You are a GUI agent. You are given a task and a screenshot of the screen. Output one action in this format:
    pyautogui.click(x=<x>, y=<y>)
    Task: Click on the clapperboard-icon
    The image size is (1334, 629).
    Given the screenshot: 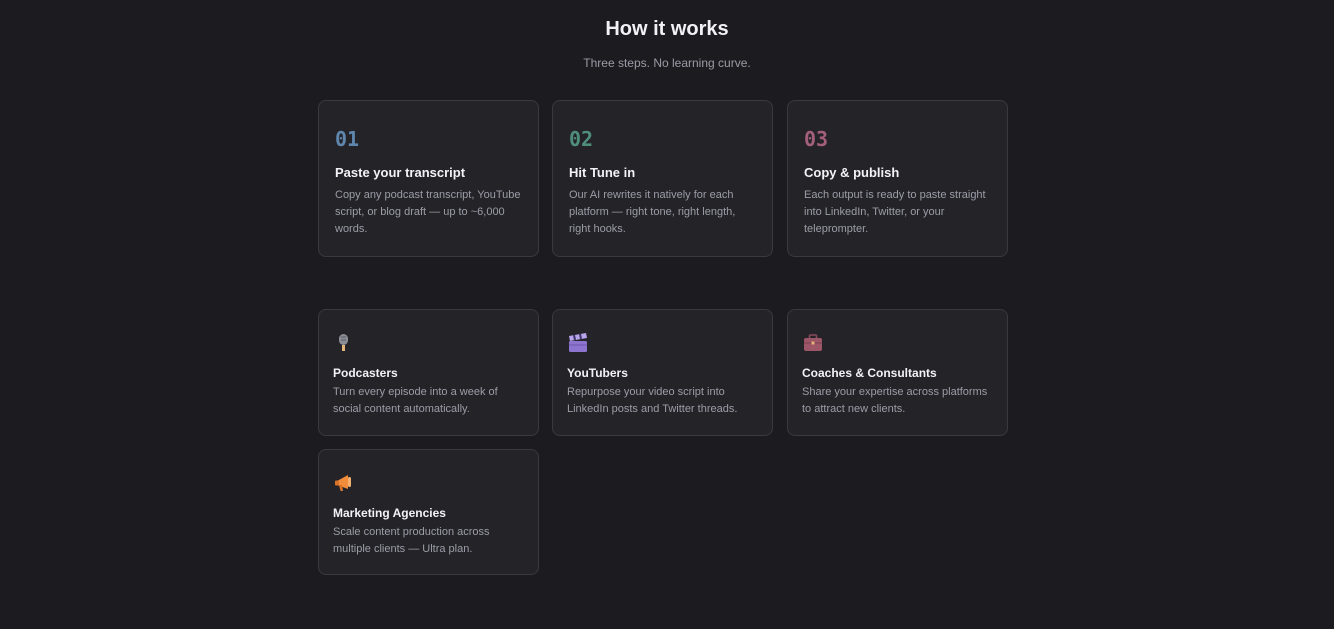 What is the action you would take?
    pyautogui.click(x=578, y=343)
    